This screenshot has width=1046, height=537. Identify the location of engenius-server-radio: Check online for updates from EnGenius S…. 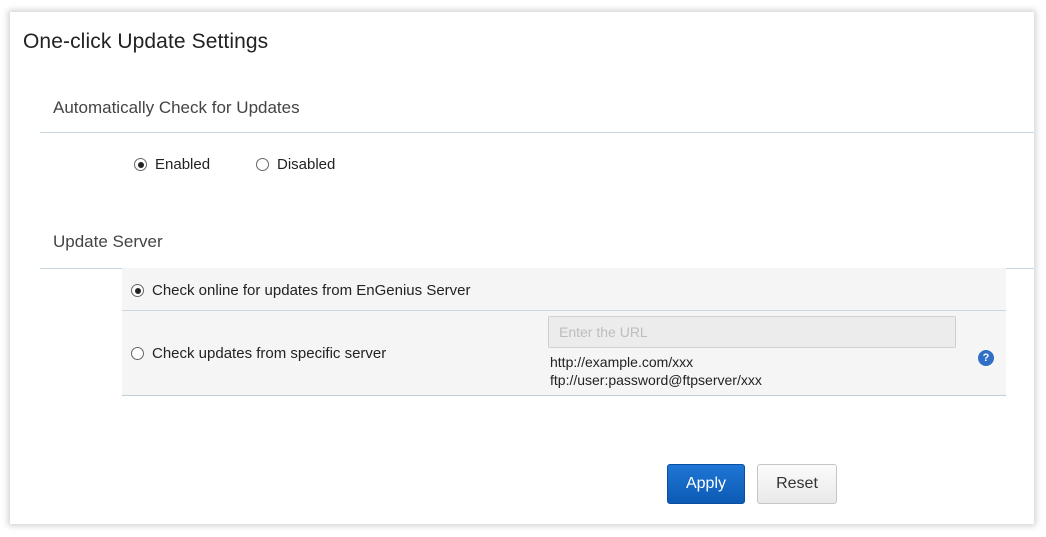
(301, 290).